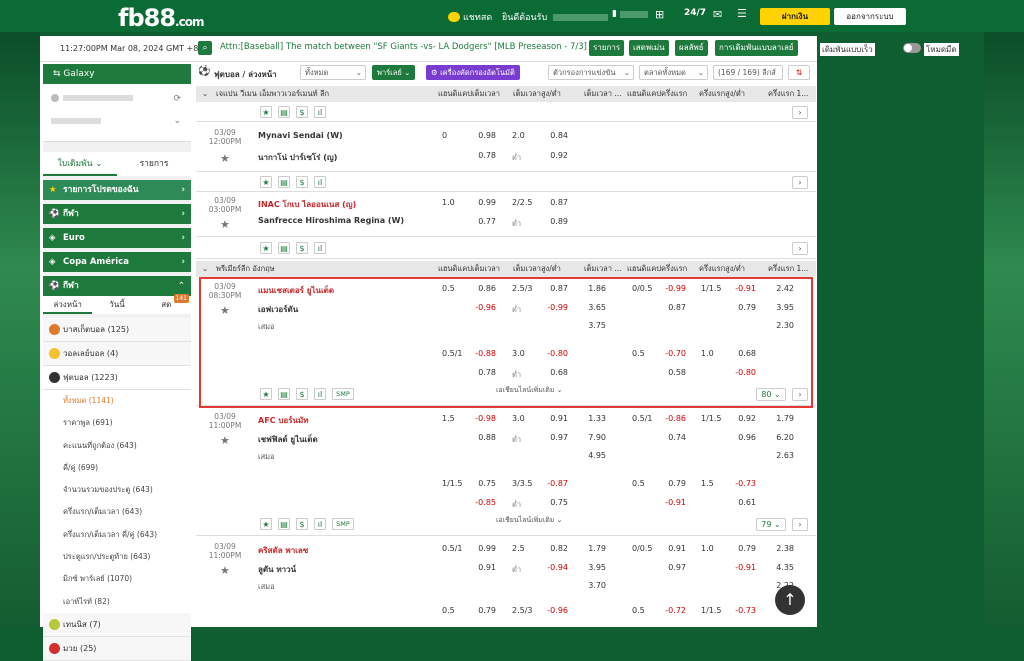 This screenshot has height=661, width=1024. Describe the element at coordinates (154, 164) in the screenshot. I see `tab-bet-list: รายการ` at that location.